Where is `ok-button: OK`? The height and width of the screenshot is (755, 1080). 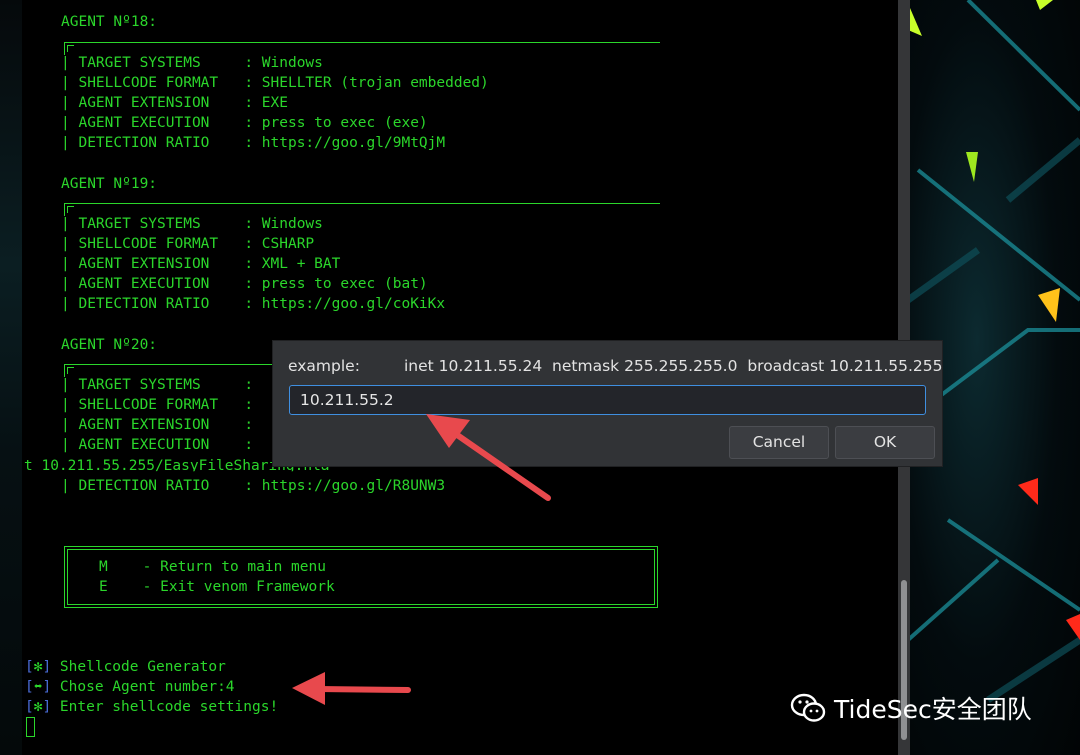
ok-button: OK is located at coordinates (885, 442).